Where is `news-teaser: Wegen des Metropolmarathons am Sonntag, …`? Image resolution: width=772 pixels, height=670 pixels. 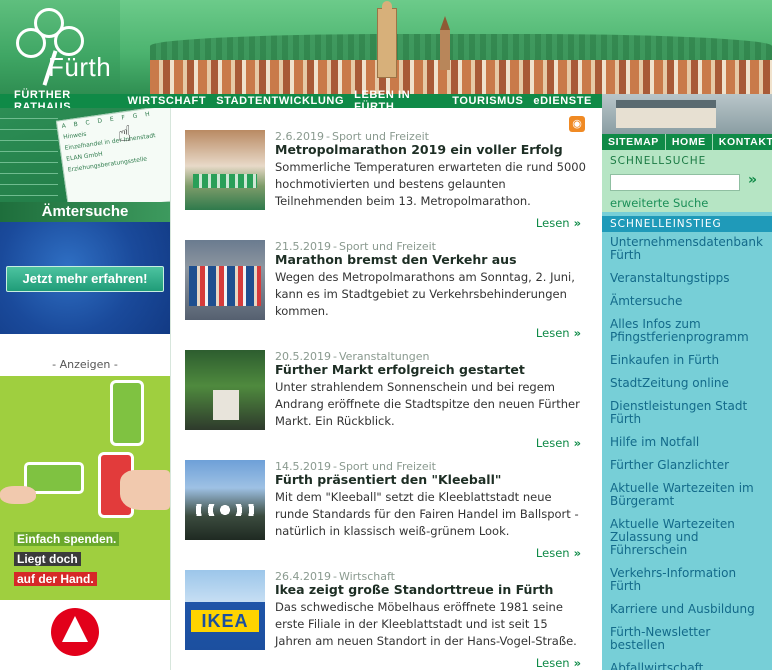 news-teaser: Wegen des Metropolmarathons am Sonntag, … is located at coordinates (425, 294).